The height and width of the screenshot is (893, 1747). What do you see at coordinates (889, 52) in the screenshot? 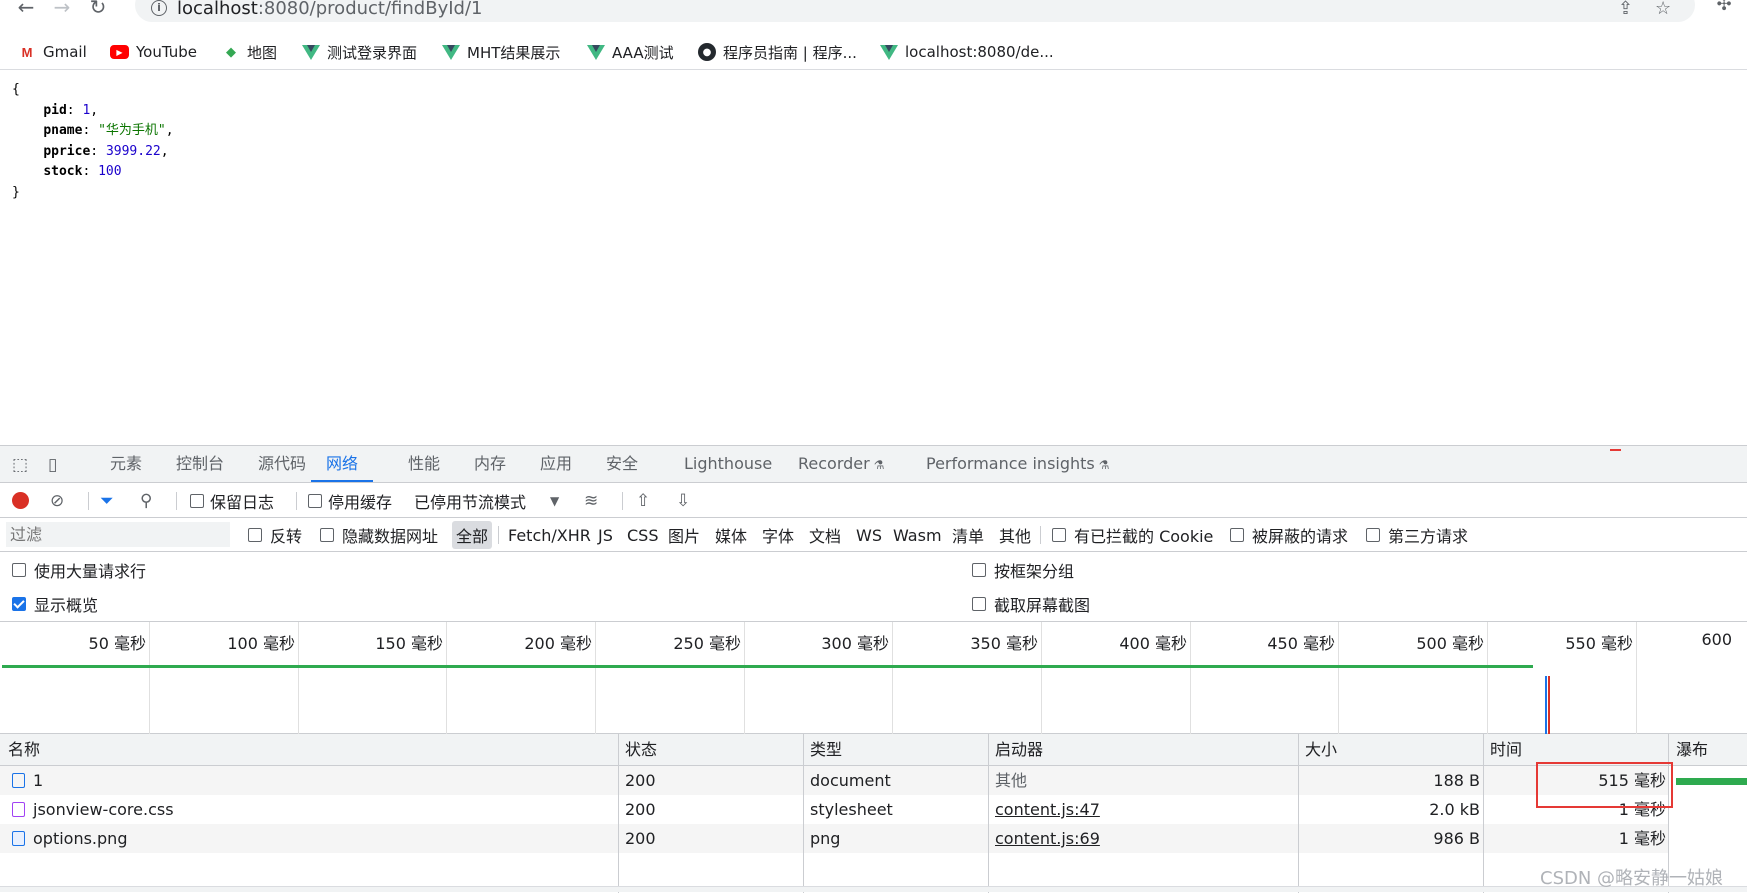
I see `vue-icon` at bounding box center [889, 52].